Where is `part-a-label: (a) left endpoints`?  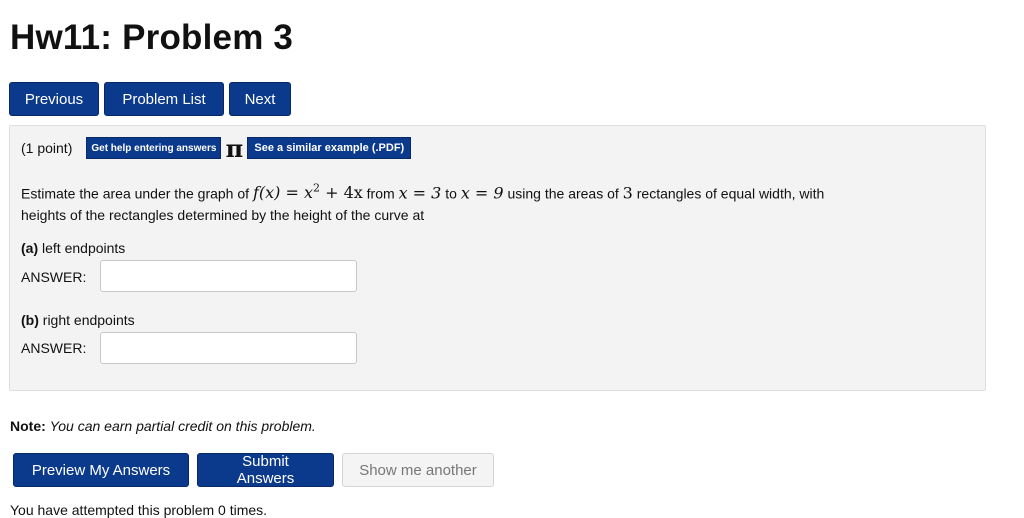
part-a-label: (a) left endpoints is located at coordinates (73, 248).